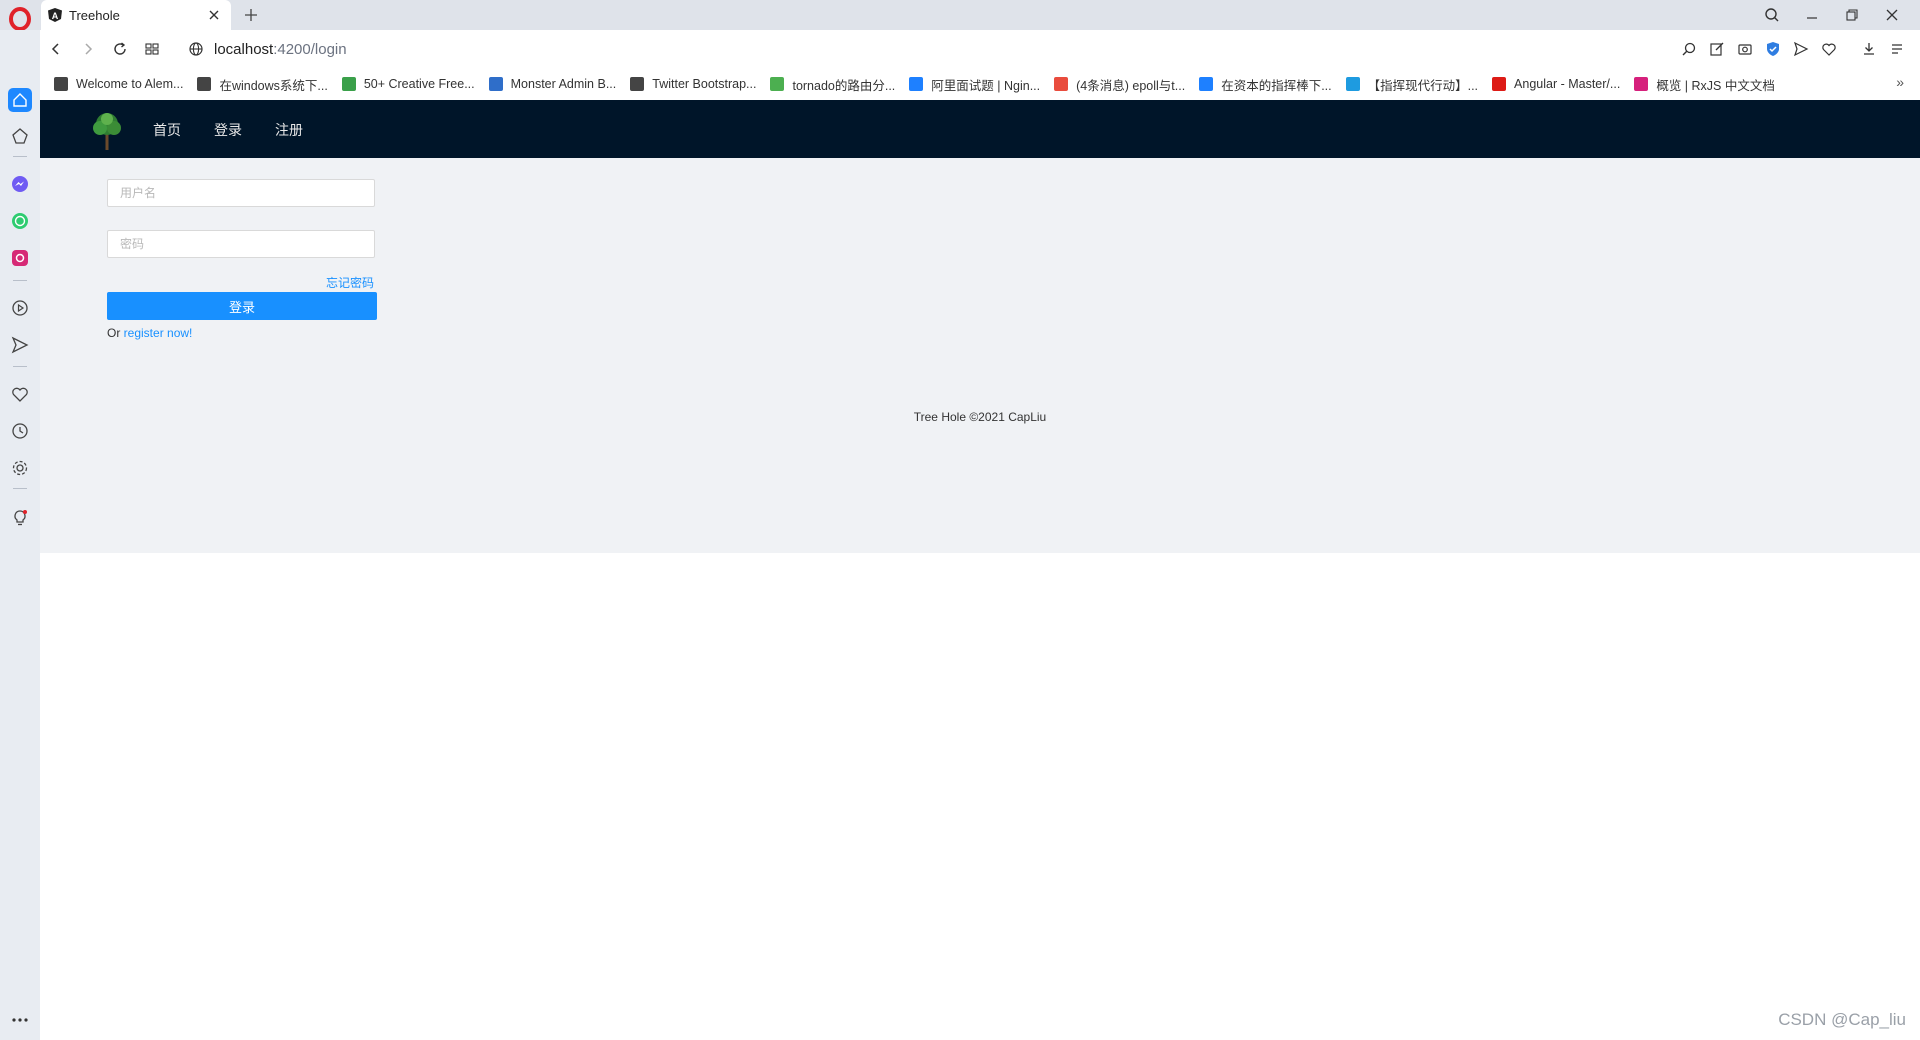  Describe the element at coordinates (20, 221) in the screenshot. I see `whatsapp-icon` at that location.